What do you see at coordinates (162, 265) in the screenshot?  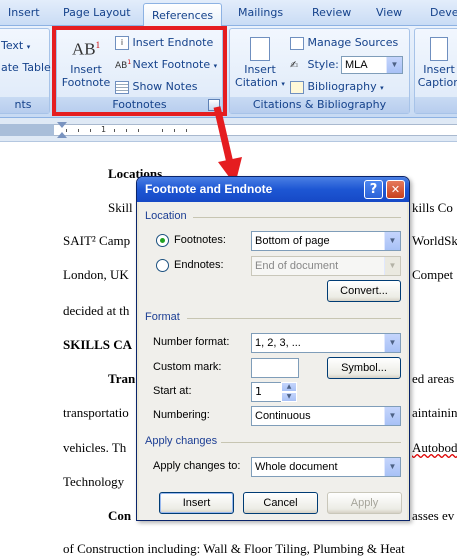 I see `endnotes-radio` at bounding box center [162, 265].